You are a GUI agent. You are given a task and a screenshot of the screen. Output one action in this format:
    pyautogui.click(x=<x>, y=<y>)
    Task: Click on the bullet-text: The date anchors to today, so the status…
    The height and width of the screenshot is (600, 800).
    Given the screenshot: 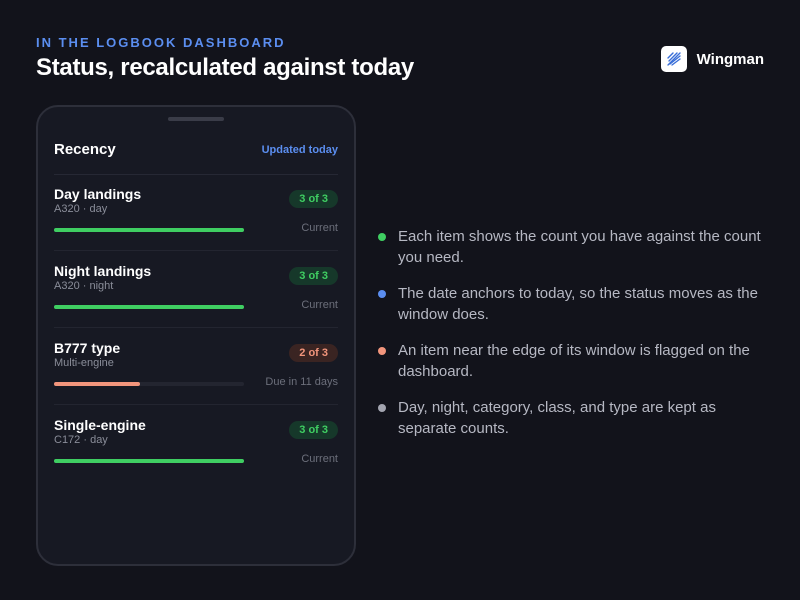 What is the action you would take?
    pyautogui.click(x=578, y=304)
    